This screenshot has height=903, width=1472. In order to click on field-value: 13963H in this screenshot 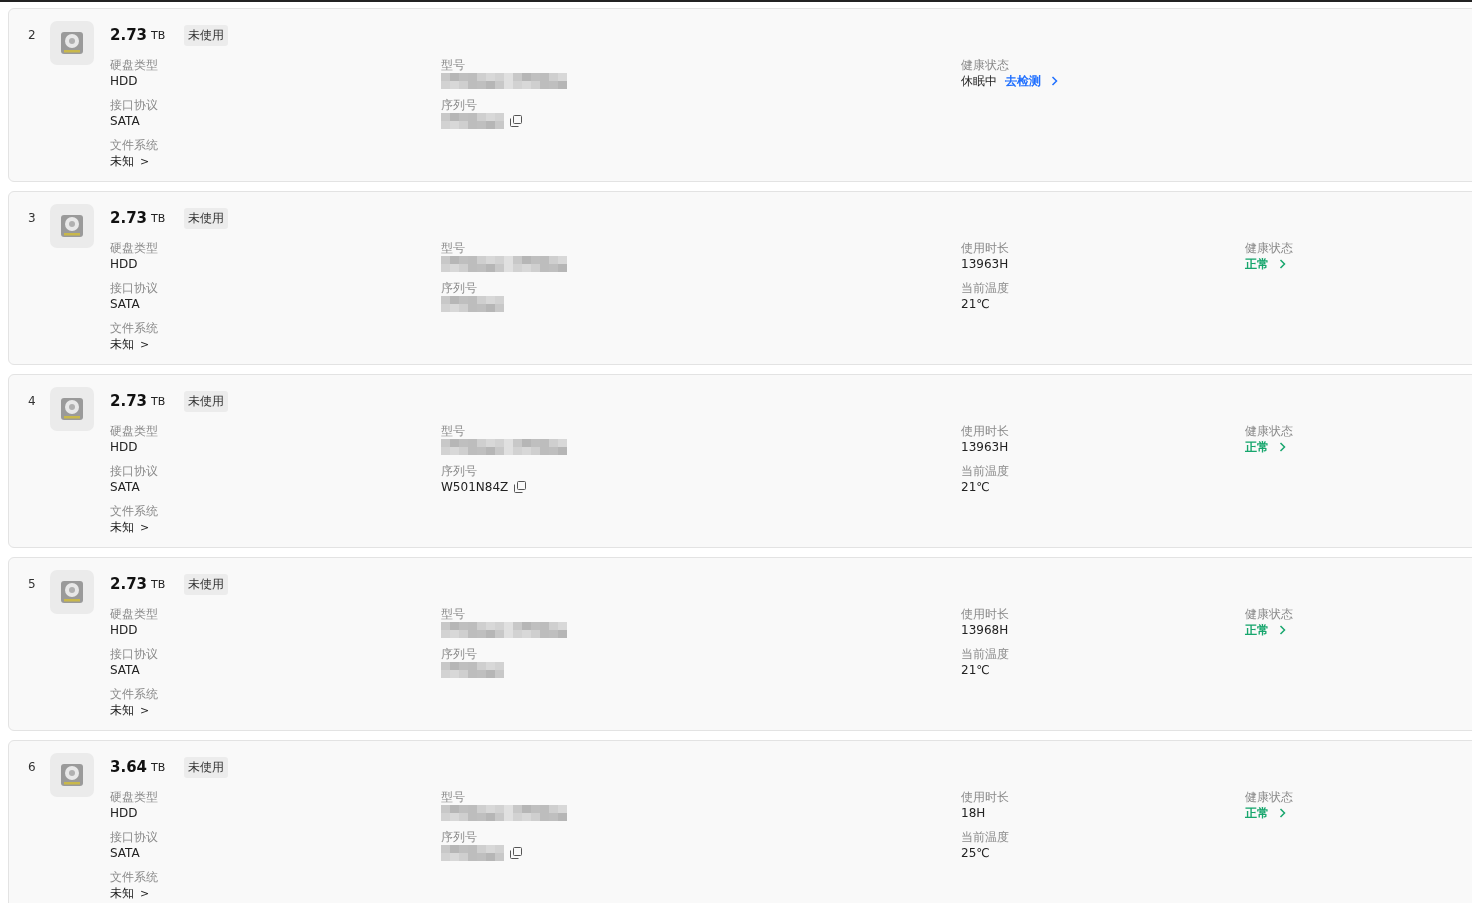, I will do `click(985, 447)`.